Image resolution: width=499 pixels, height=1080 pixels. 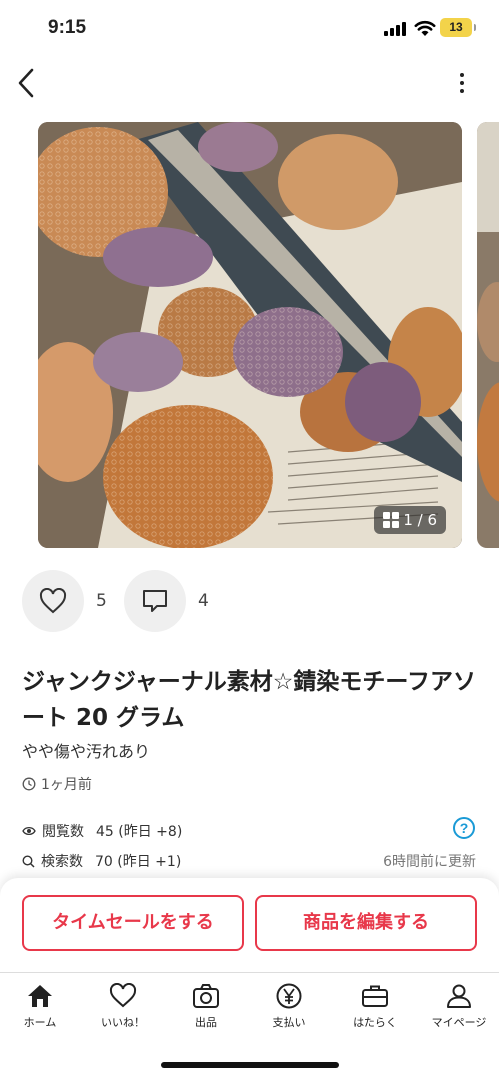 I want to click on tab-mypage: マイページ, so click(x=459, y=1006).